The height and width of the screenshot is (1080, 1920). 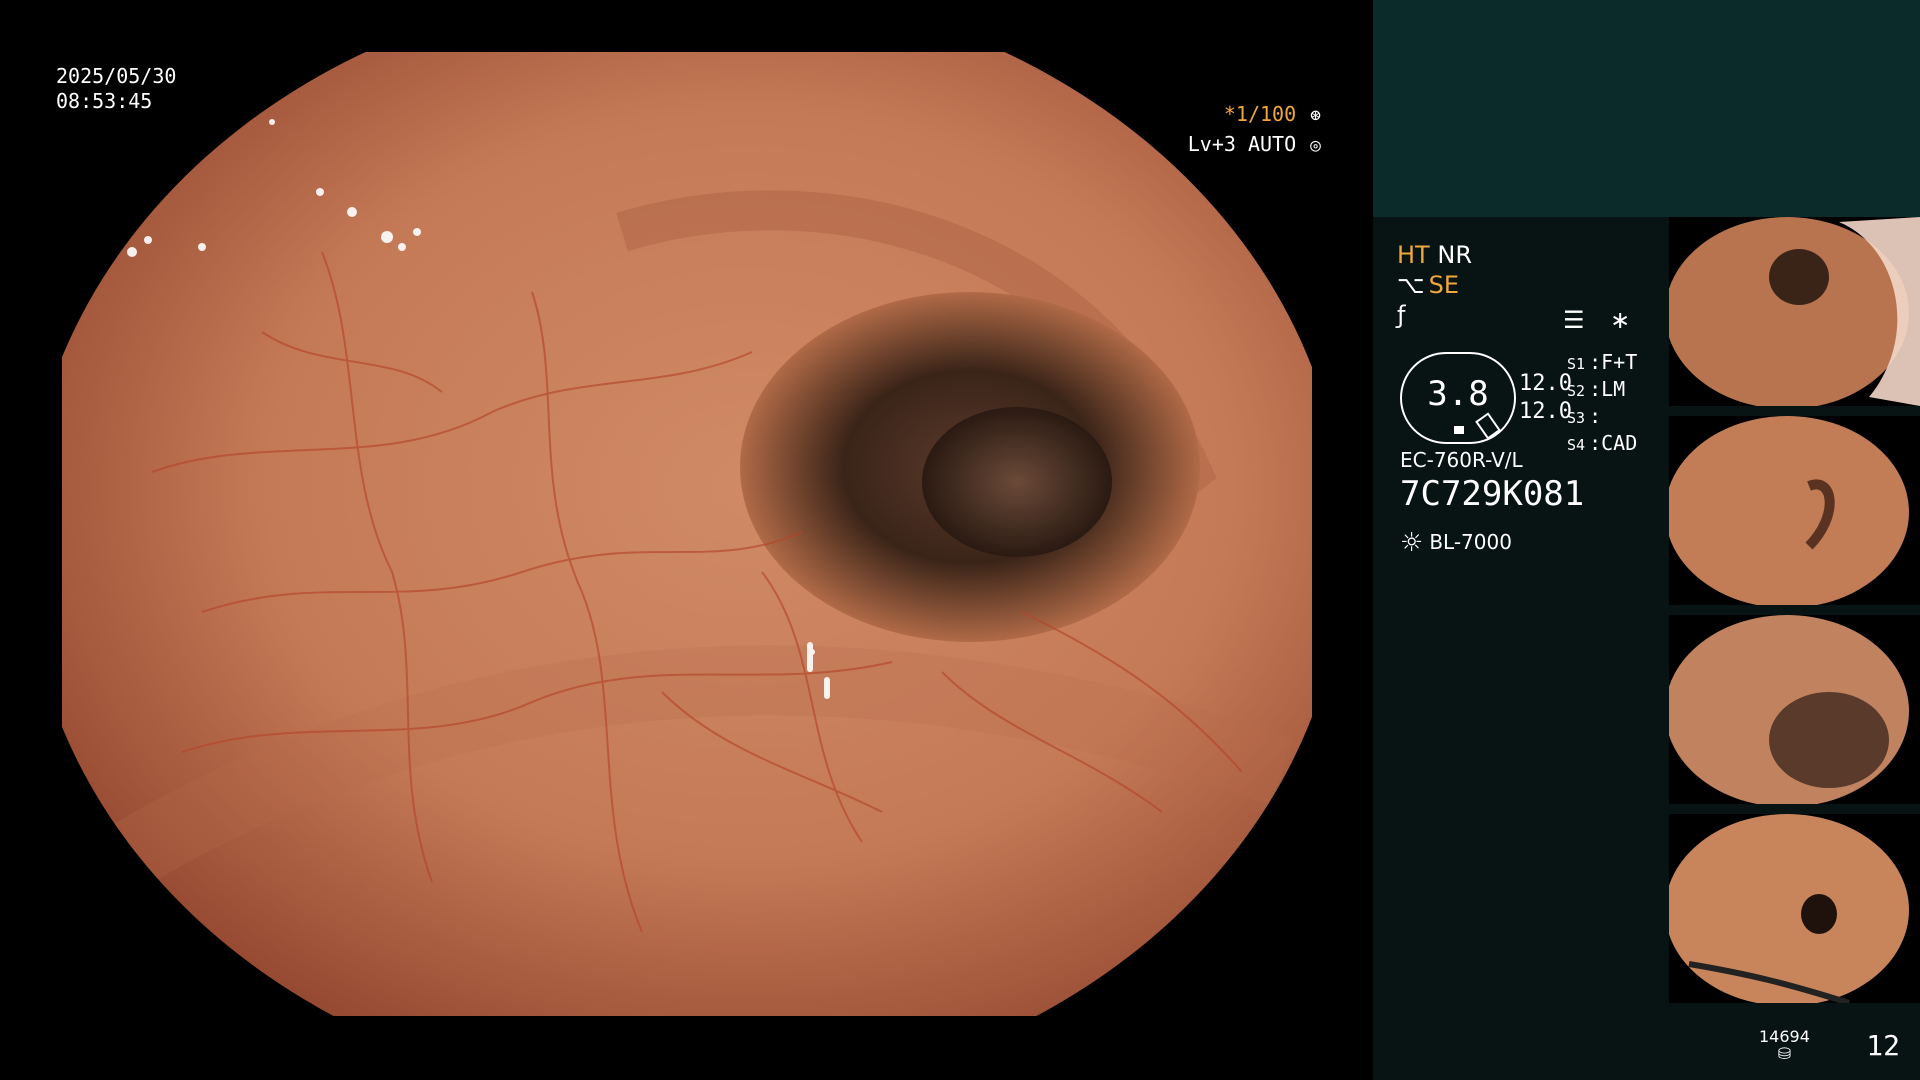 I want to click on s1-label: S1, so click(x=1576, y=364).